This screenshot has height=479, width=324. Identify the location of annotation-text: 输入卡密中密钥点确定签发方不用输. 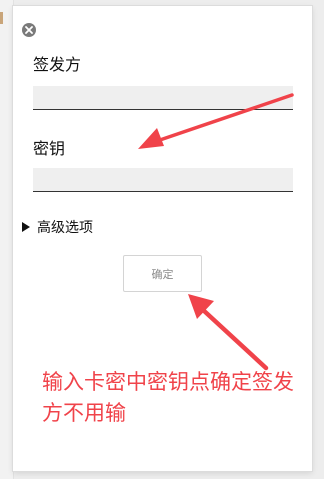
(168, 397).